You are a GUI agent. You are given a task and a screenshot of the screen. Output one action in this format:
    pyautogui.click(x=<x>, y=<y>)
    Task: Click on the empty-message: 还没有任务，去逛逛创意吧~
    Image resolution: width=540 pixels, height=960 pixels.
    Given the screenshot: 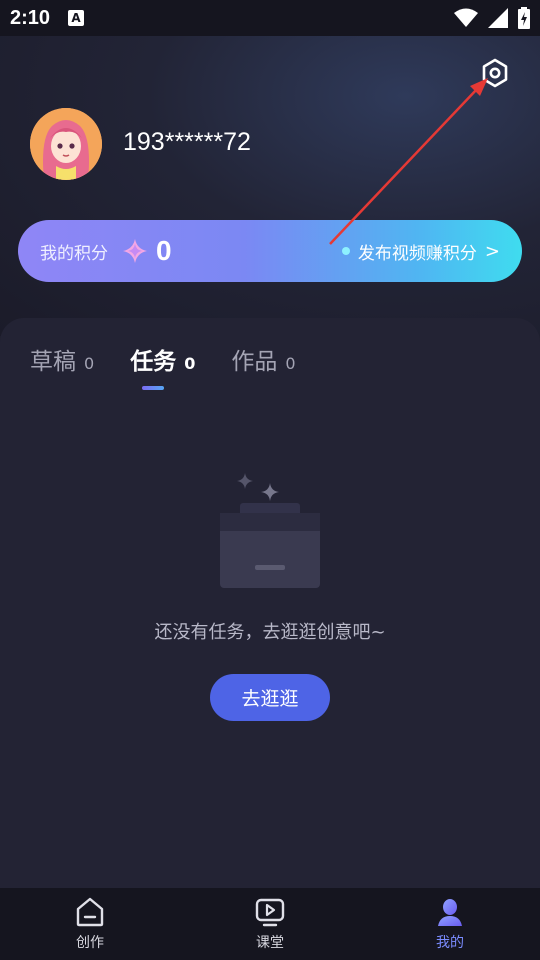 What is the action you would take?
    pyautogui.click(x=270, y=632)
    